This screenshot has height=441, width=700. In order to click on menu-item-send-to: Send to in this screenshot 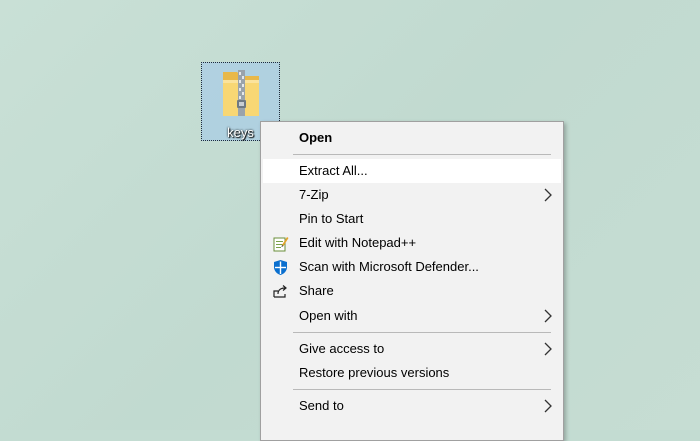, I will do `click(412, 406)`.